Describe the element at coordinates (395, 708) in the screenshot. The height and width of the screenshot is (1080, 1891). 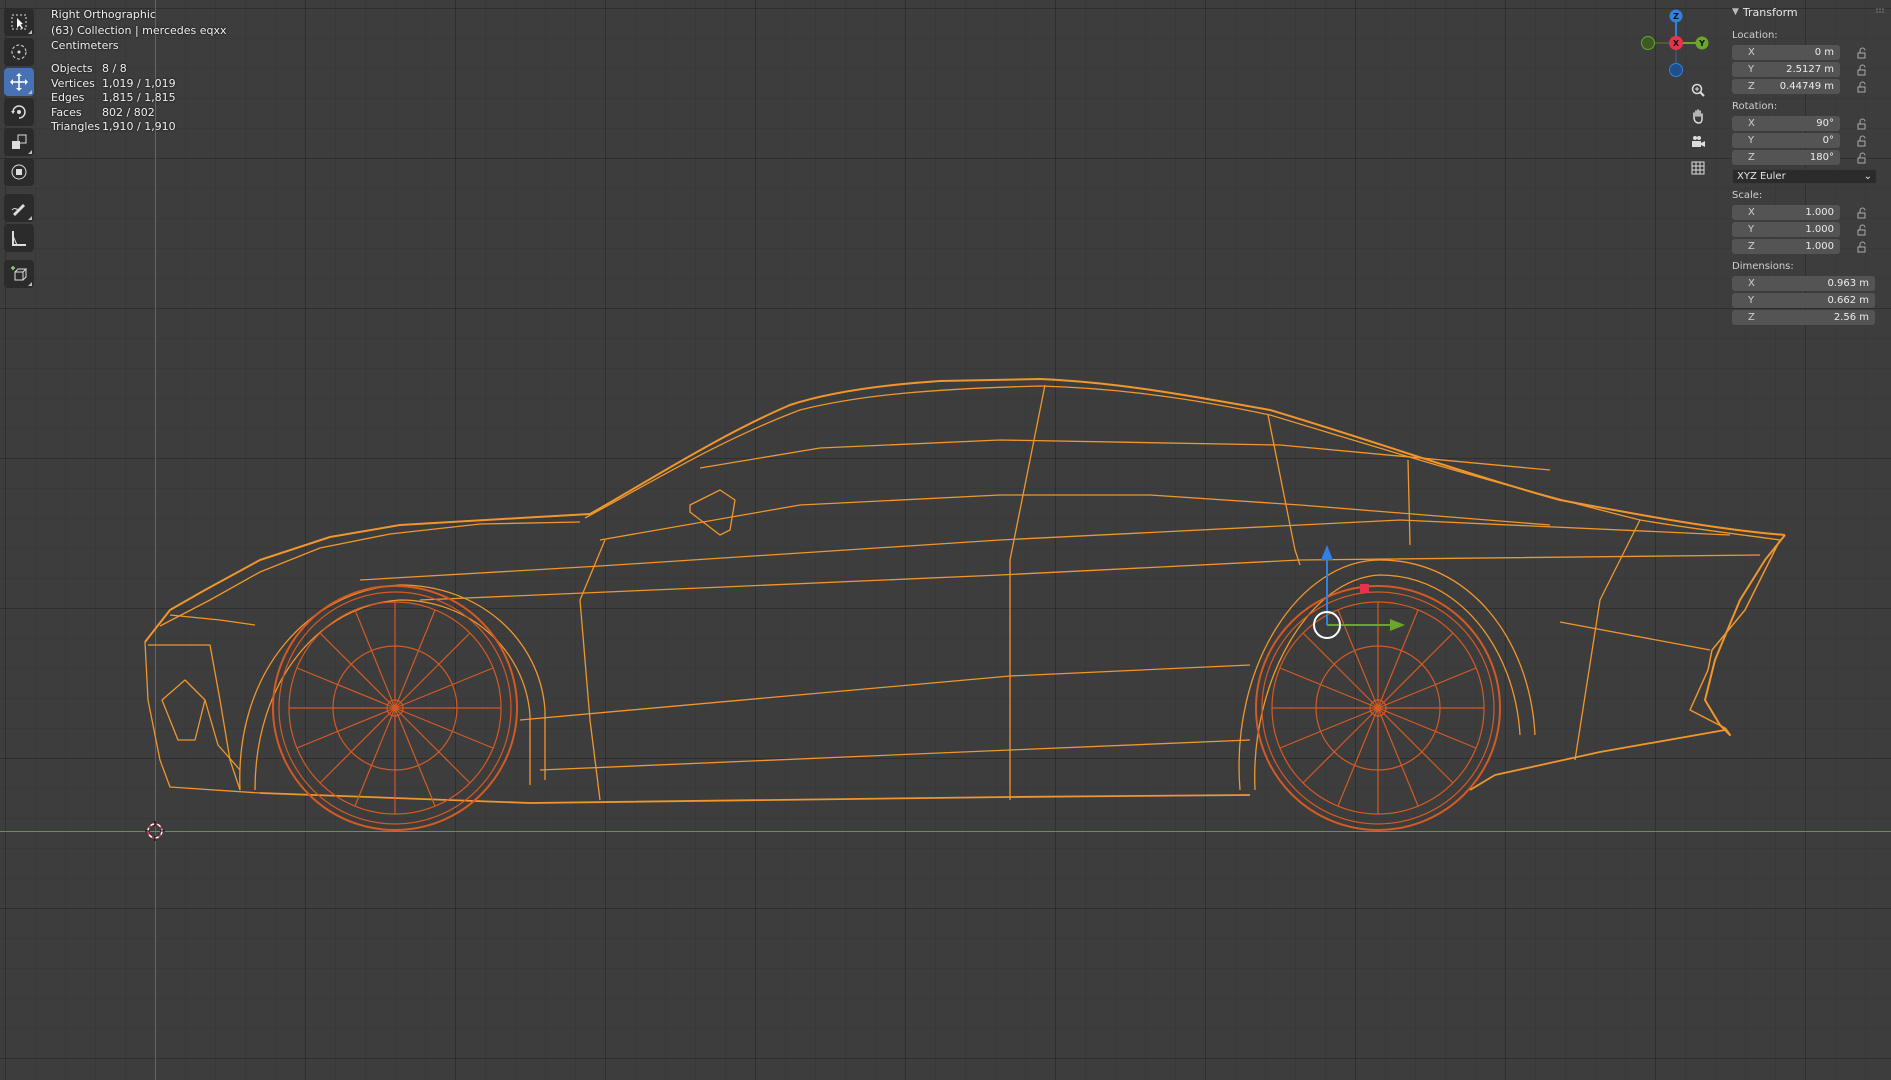
I see `front-wheel` at that location.